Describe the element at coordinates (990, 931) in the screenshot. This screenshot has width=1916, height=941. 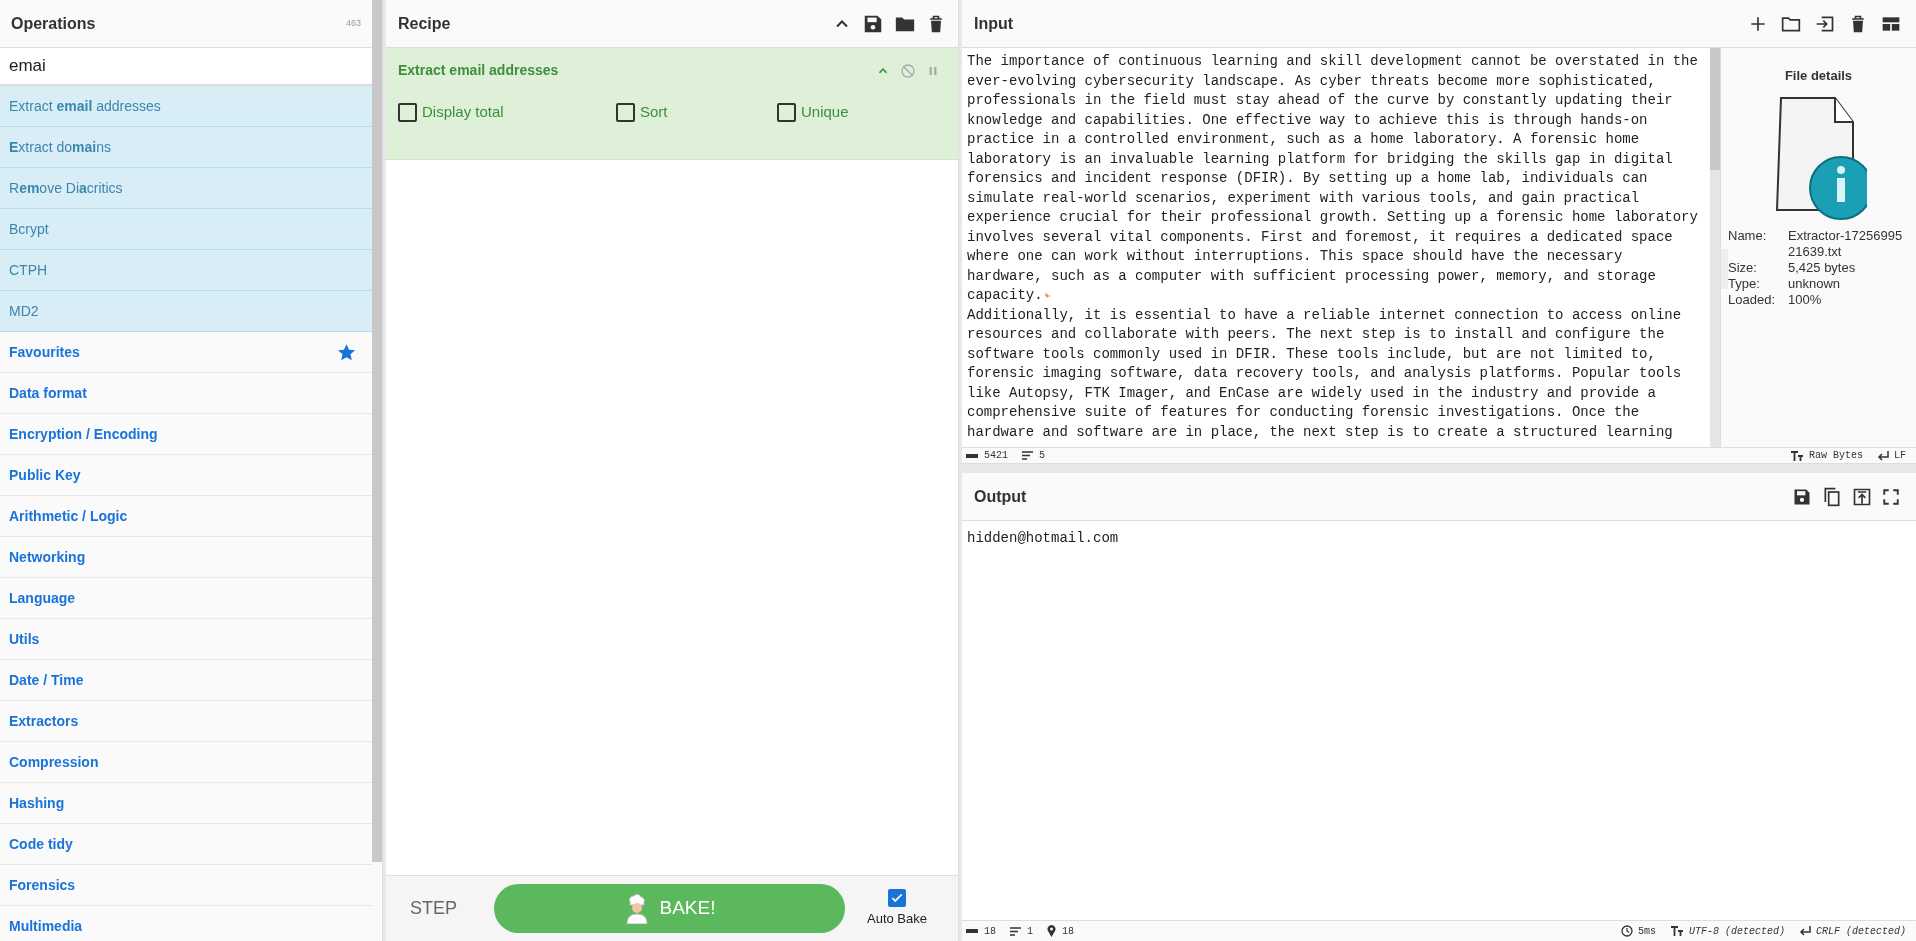
I see `length-count: 18` at that location.